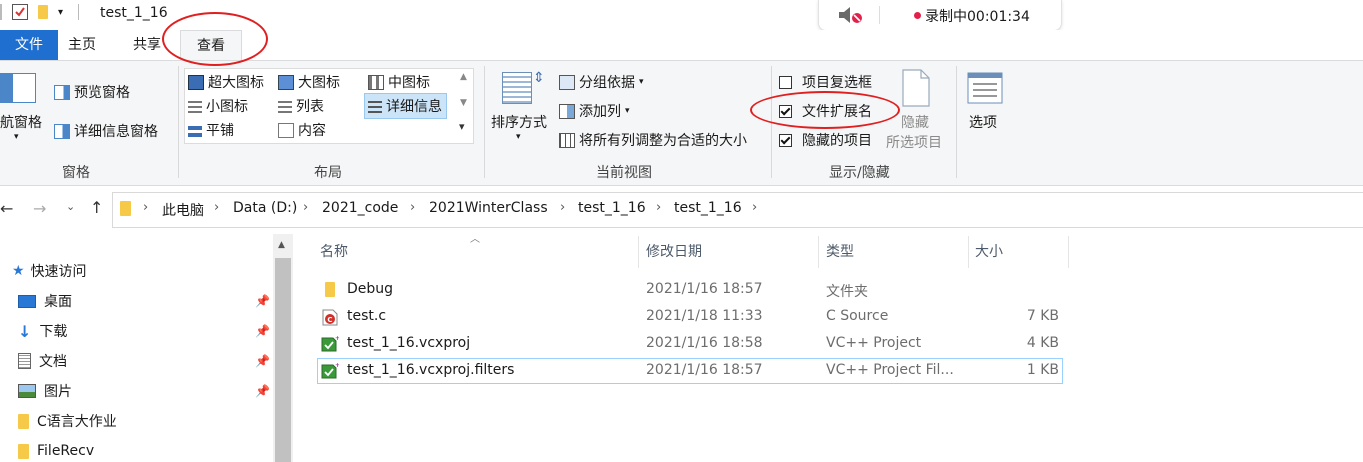 Image resolution: width=1363 pixels, height=462 pixels. Describe the element at coordinates (218, 106) in the screenshot. I see `layout-small-icons: 小图标` at that location.